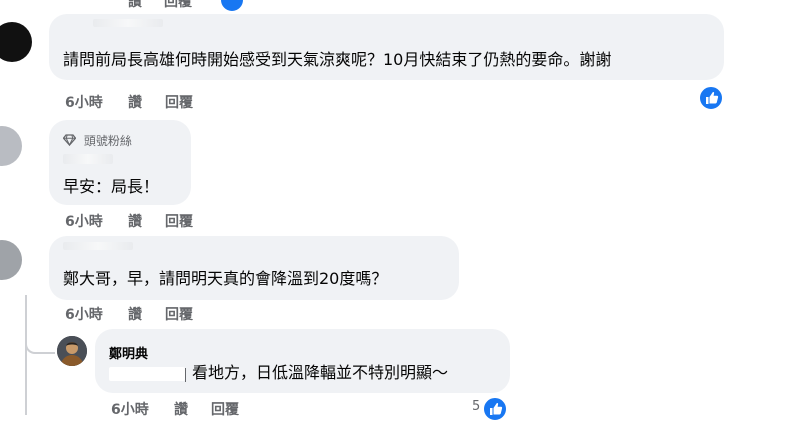 This screenshot has height=424, width=800. What do you see at coordinates (69, 140) in the screenshot?
I see `diamond-icon` at bounding box center [69, 140].